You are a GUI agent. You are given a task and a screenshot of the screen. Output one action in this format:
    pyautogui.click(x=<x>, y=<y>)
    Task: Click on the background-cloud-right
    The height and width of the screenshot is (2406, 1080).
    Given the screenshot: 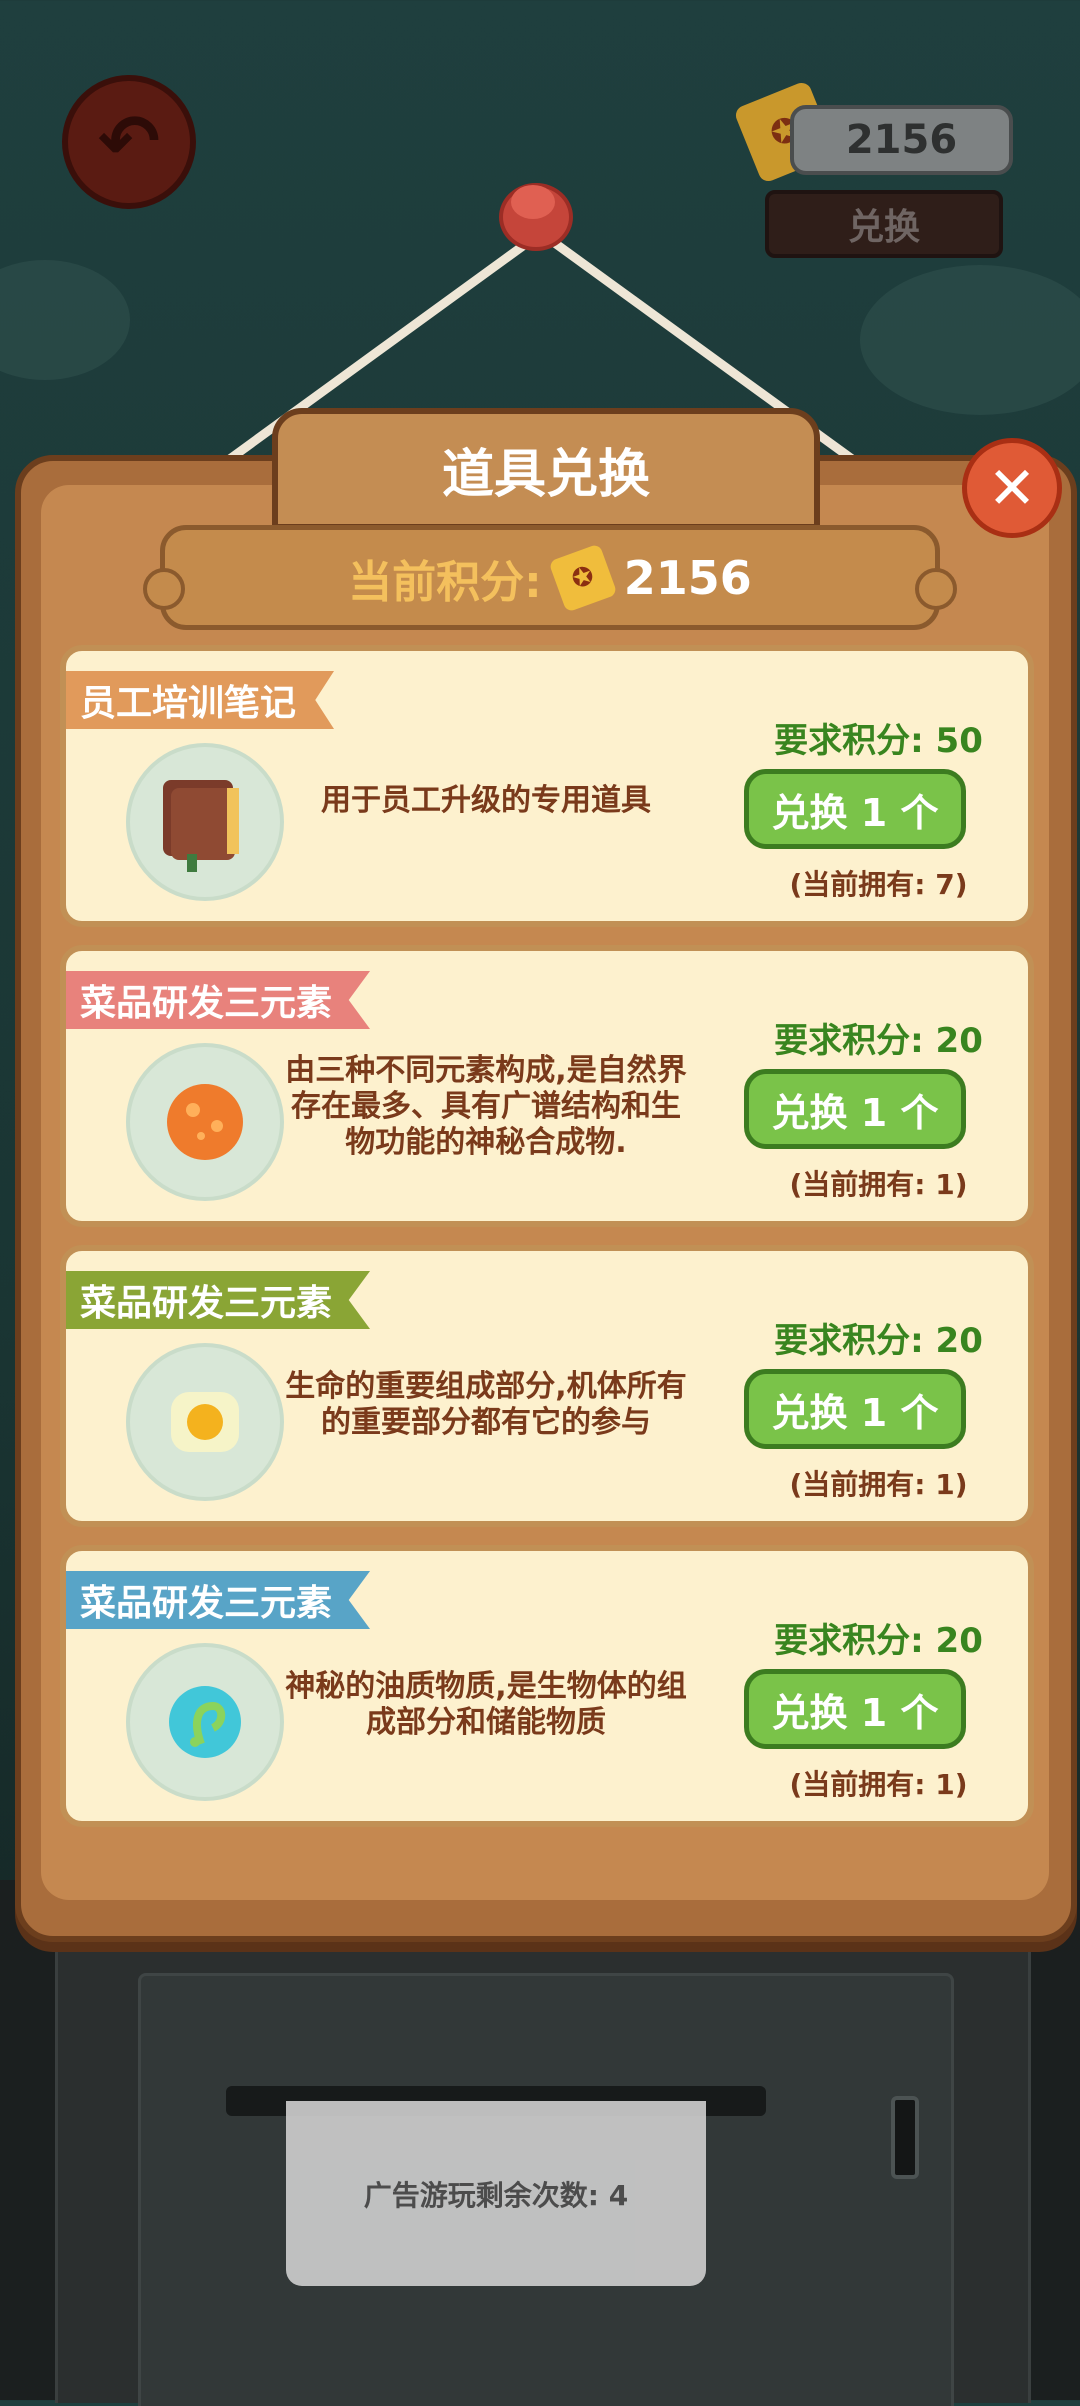 What is the action you would take?
    pyautogui.click(x=970, y=340)
    